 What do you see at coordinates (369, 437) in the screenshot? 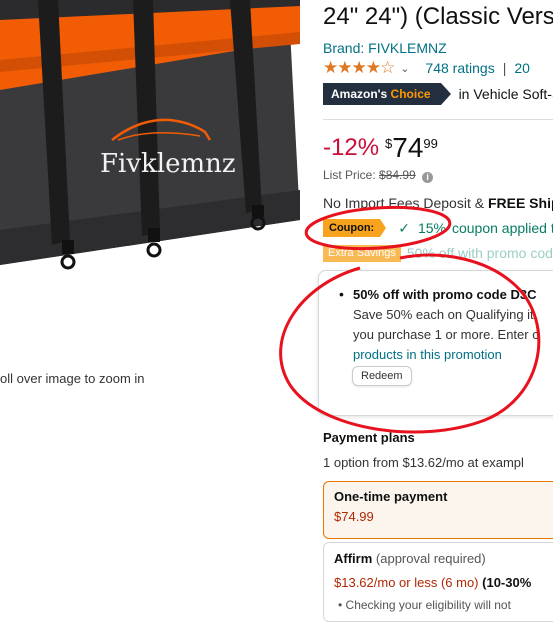
I see `payment-plans-title: Payment plans` at bounding box center [369, 437].